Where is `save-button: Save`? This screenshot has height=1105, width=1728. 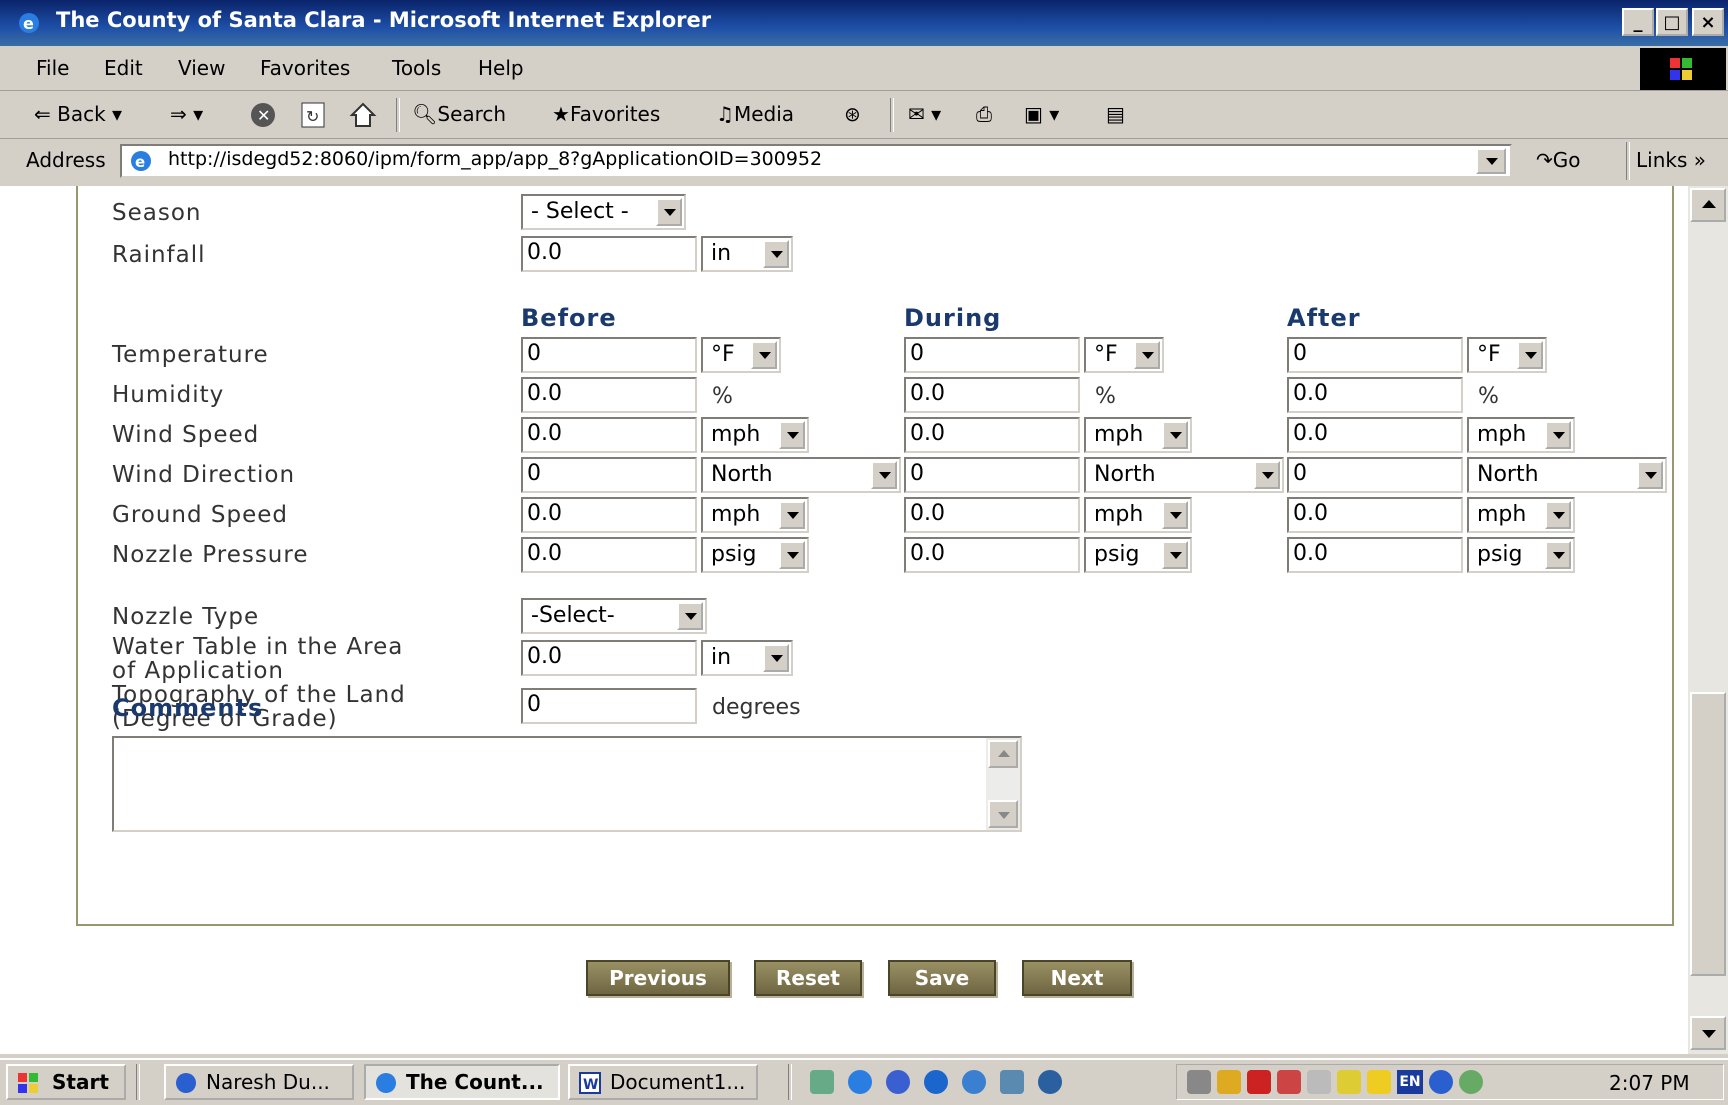 save-button: Save is located at coordinates (942, 978).